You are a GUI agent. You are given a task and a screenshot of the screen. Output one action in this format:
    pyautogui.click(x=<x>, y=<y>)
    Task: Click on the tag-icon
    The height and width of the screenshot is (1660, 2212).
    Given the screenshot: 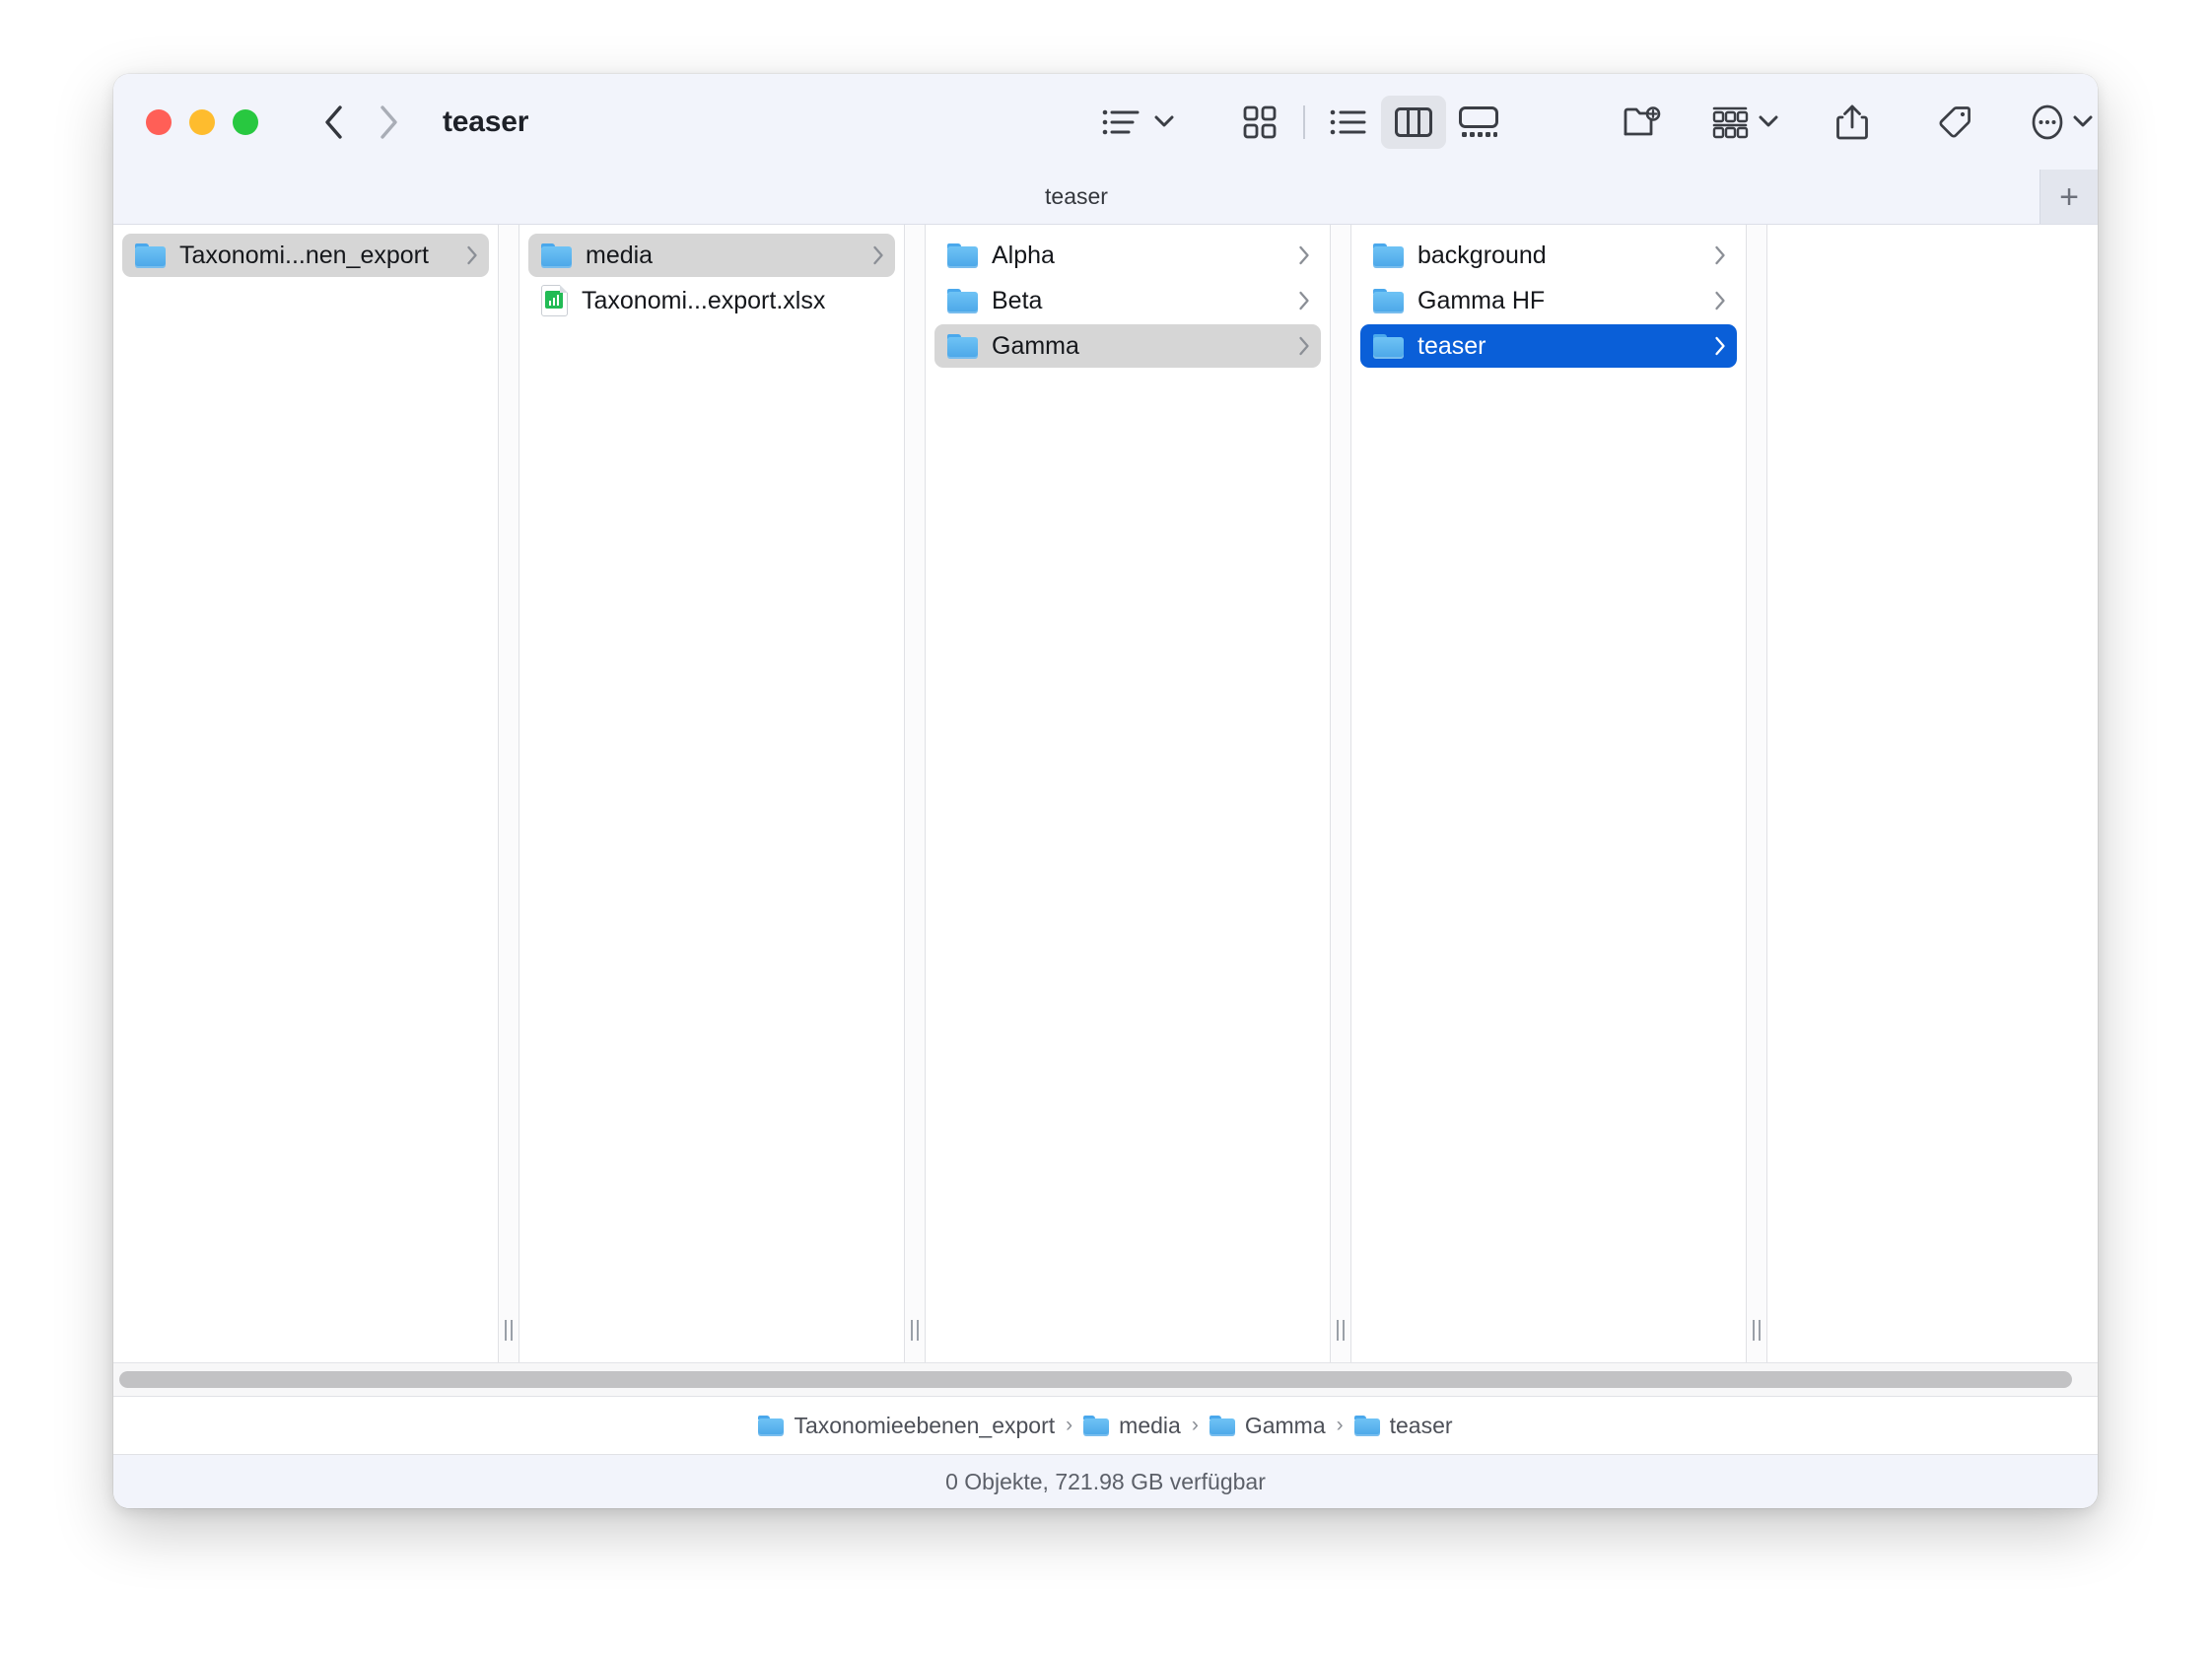 What is the action you would take?
    pyautogui.click(x=1955, y=121)
    